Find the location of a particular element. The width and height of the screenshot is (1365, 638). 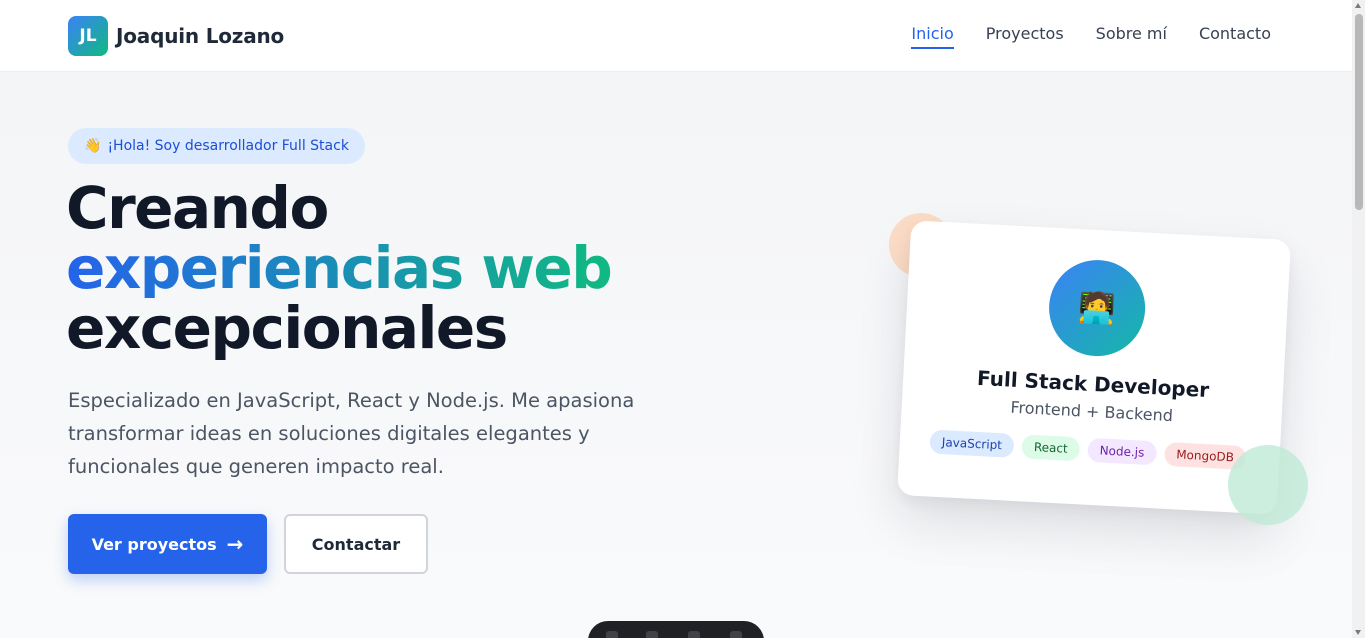

brand: JL Joaquin Lozano is located at coordinates (176, 36).